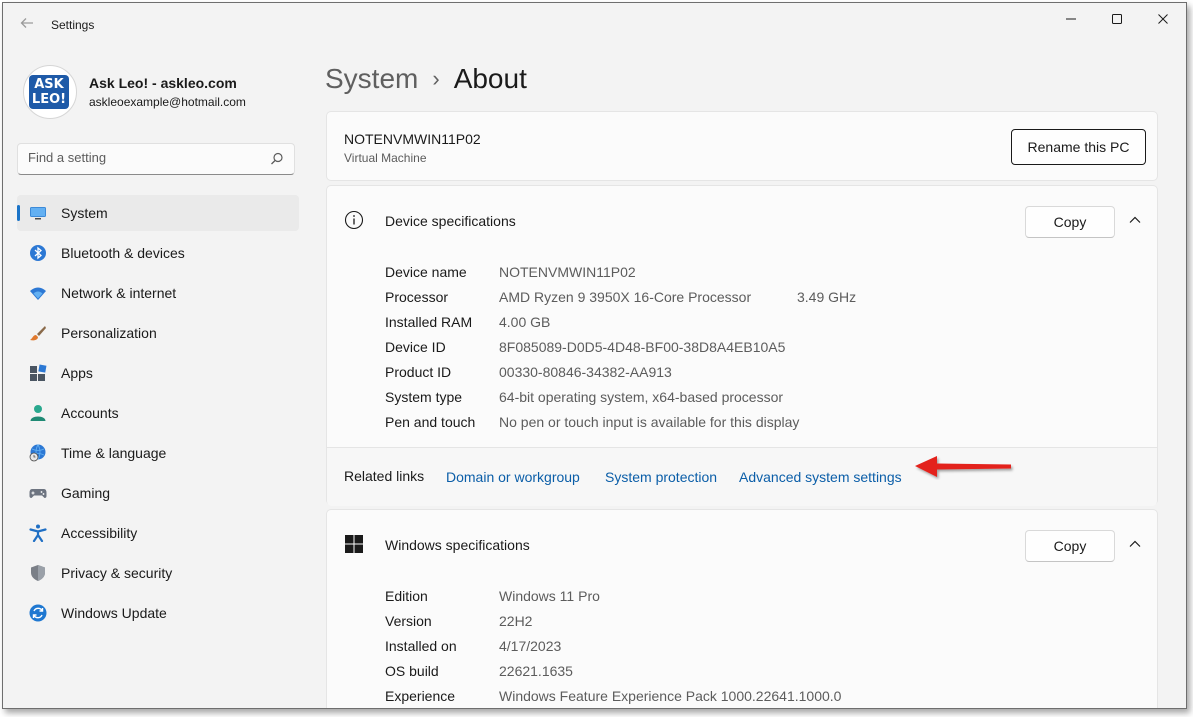 This screenshot has height=717, width=1193. Describe the element at coordinates (38, 613) in the screenshot. I see `update-icon` at that location.